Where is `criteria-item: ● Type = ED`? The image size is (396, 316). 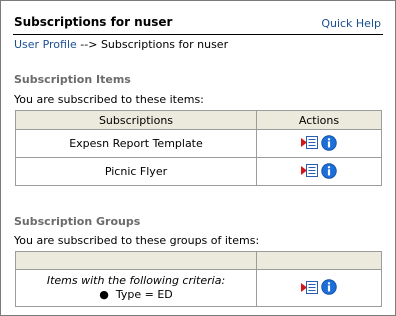
criteria-item: ● Type = ED is located at coordinates (136, 295).